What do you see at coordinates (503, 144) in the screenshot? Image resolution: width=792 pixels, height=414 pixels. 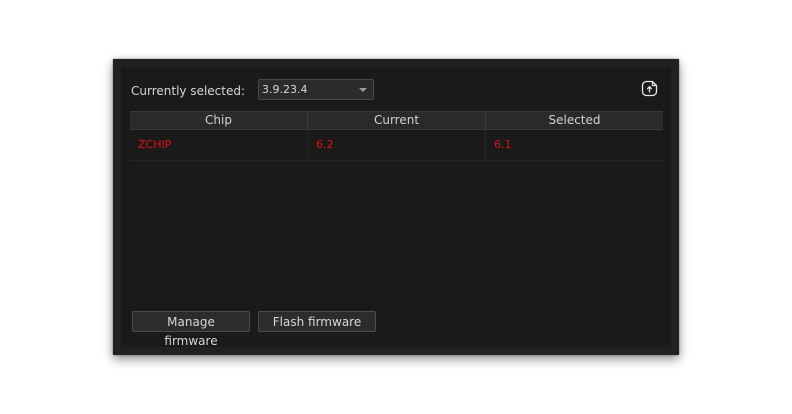 I see `cell-selected: 6.1` at bounding box center [503, 144].